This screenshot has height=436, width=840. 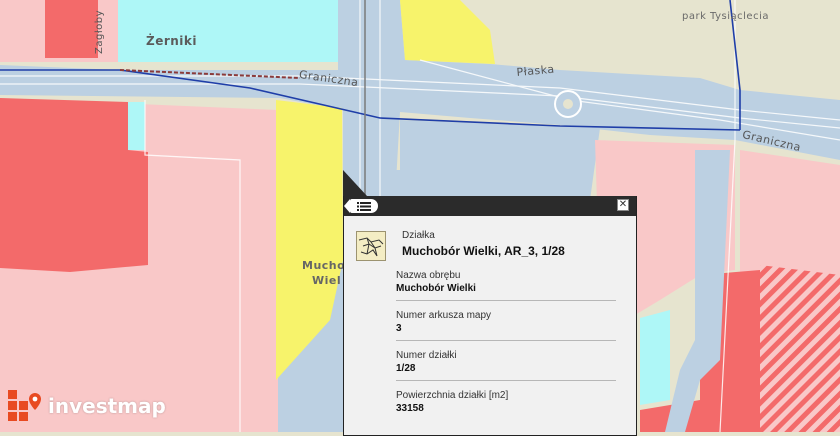 What do you see at coordinates (418, 235) in the screenshot?
I see `object-type-label: Działka` at bounding box center [418, 235].